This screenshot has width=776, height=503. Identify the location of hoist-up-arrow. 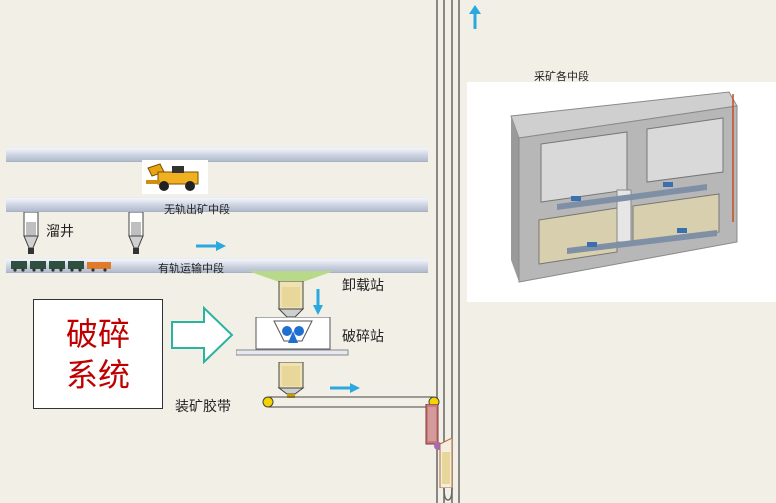
(475, 17).